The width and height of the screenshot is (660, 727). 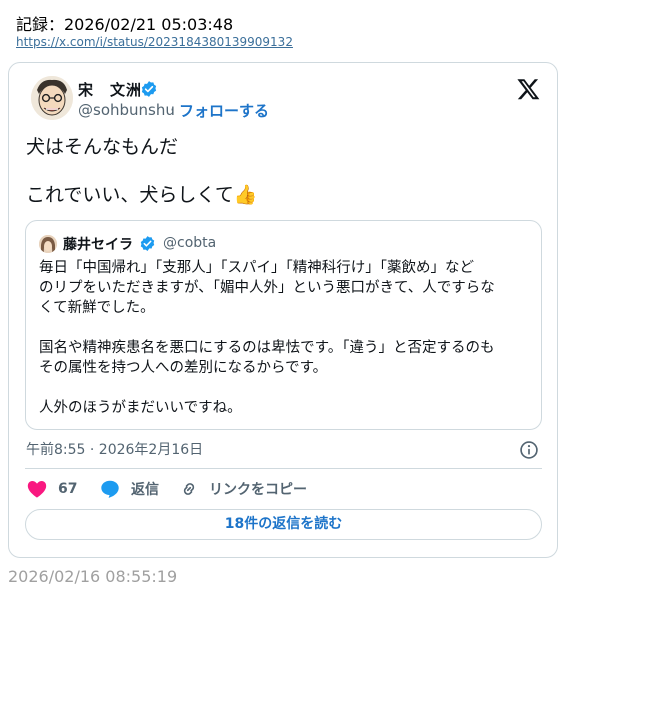 I want to click on quoted-text-line: その属性を持つ人への差別になるからです。, so click(x=183, y=368).